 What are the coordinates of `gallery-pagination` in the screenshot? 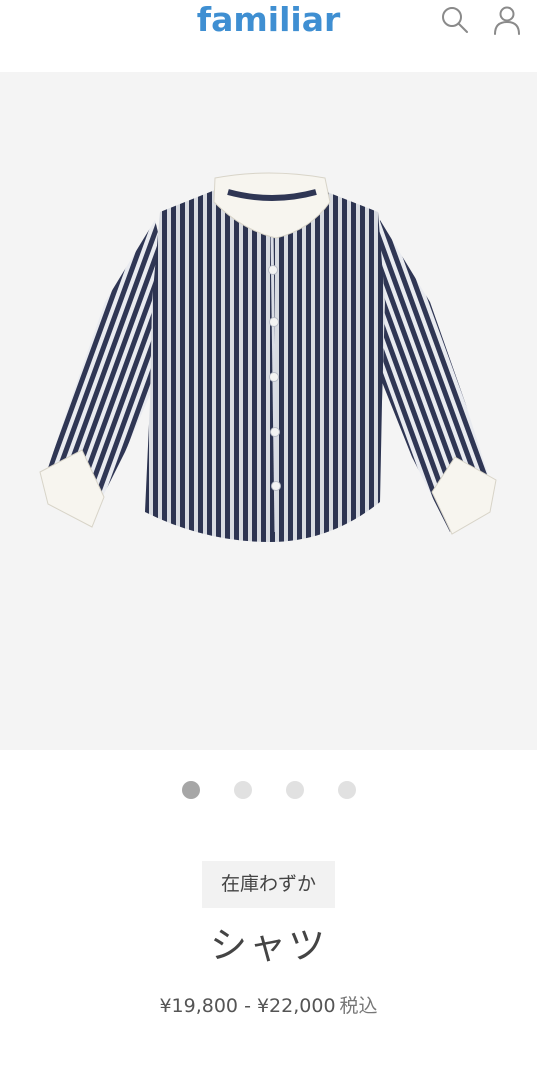 It's located at (268, 790).